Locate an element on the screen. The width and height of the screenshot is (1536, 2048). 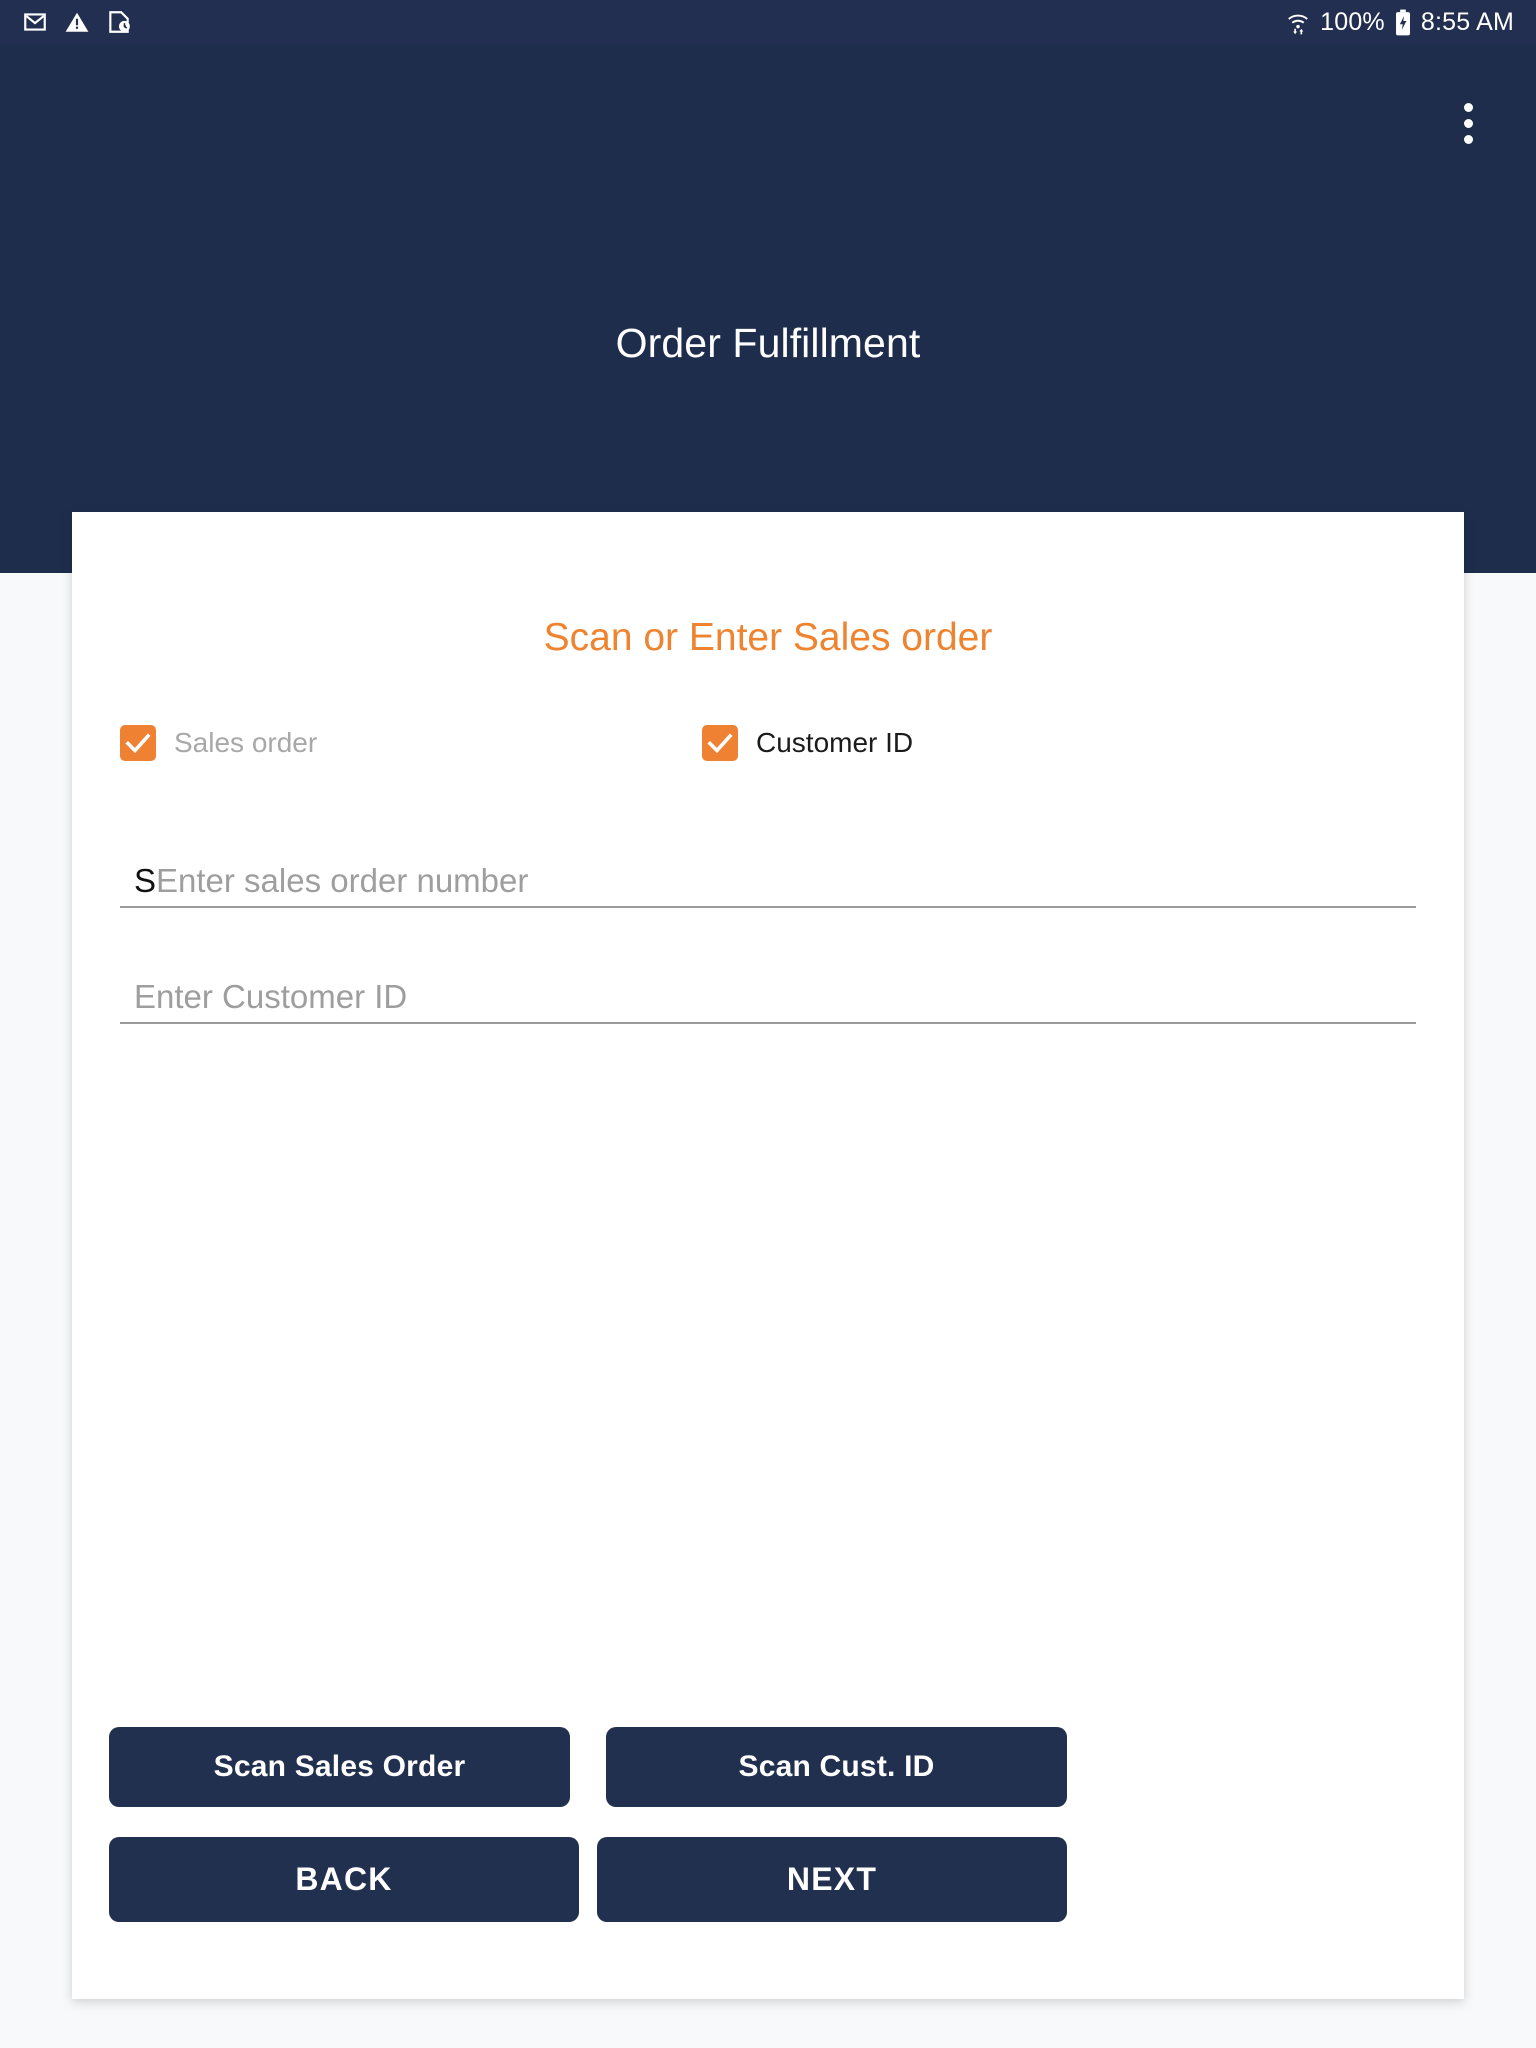
checkbox-sales-order: Sales order is located at coordinates (218, 743).